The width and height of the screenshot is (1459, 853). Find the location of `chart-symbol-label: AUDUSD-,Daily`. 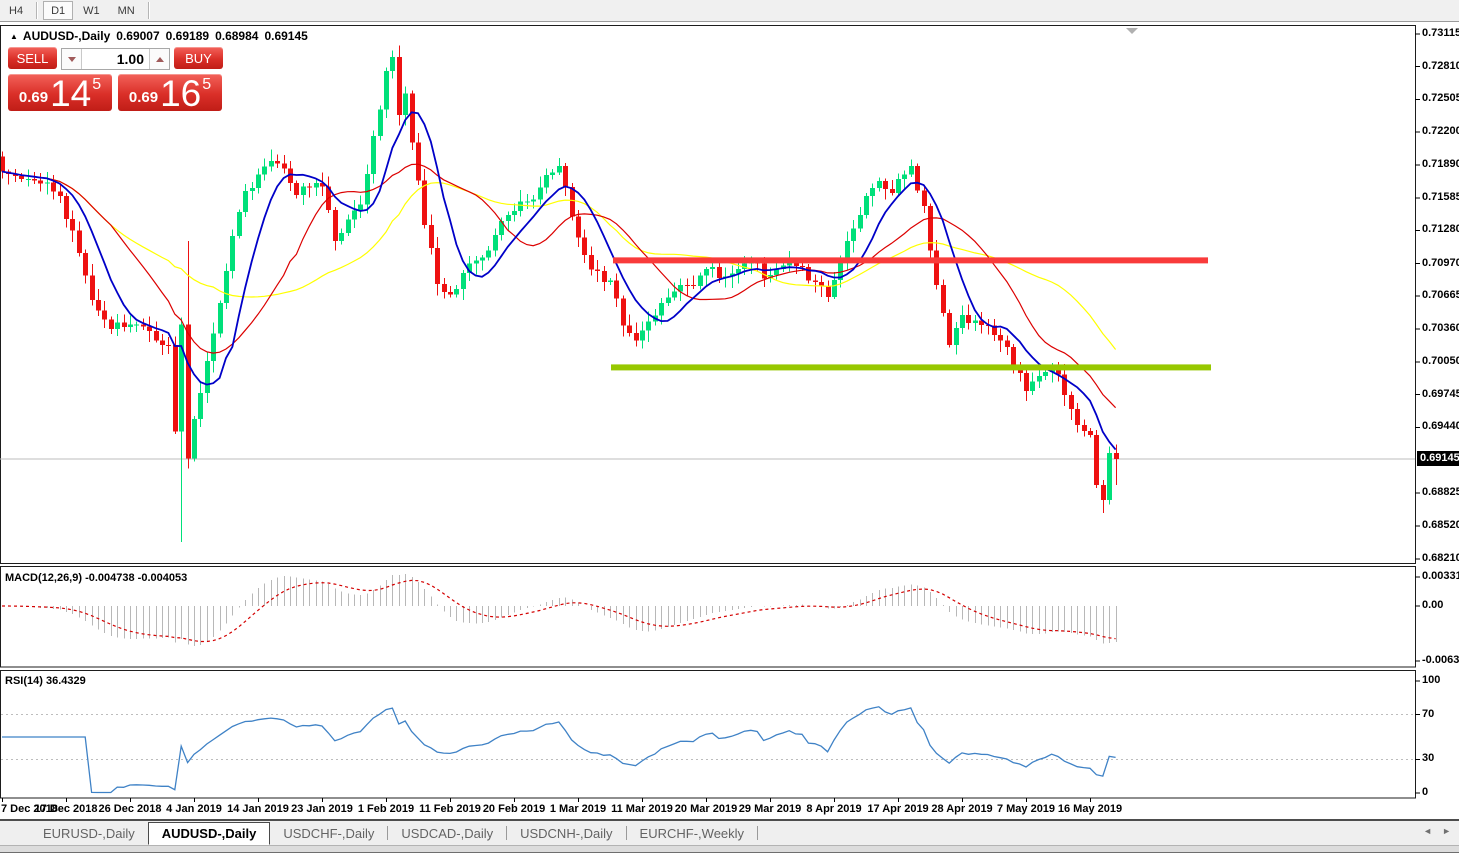

chart-symbol-label: AUDUSD-,Daily is located at coordinates (66, 36).